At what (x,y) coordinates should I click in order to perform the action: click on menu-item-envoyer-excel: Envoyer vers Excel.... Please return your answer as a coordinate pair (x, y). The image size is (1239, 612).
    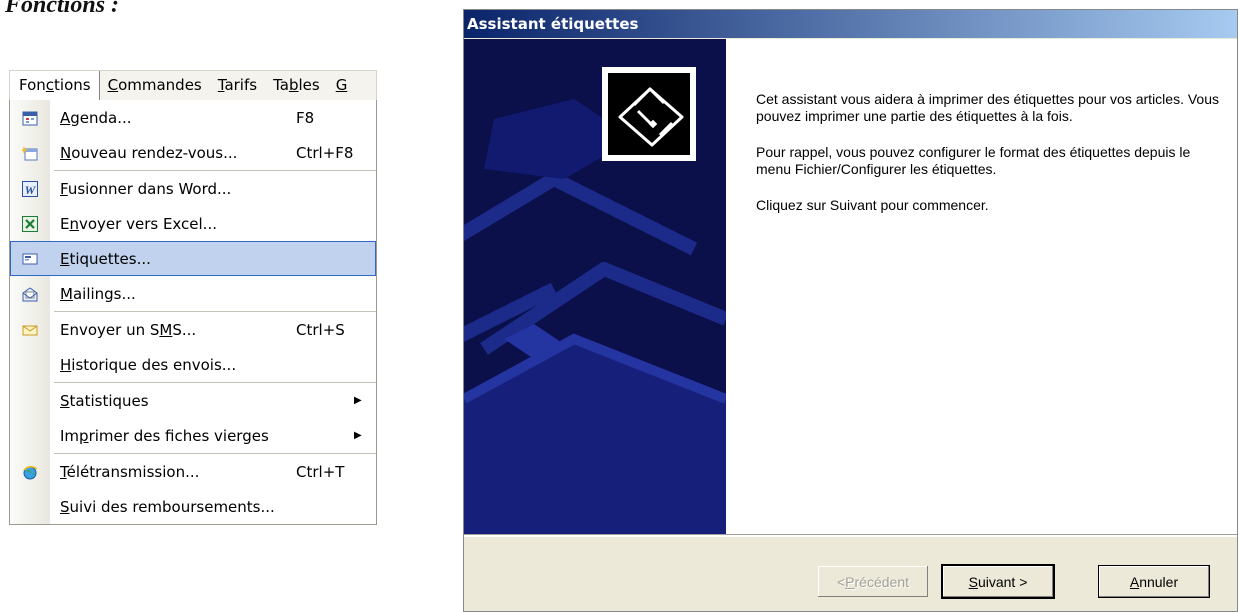
    Looking at the image, I should click on (193, 223).